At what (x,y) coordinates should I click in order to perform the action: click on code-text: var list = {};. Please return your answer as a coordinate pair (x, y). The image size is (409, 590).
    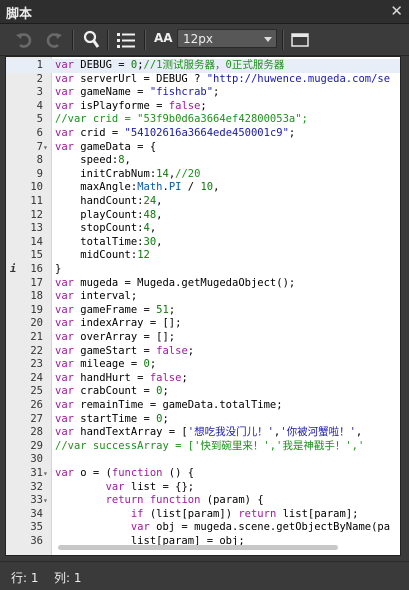
    Looking at the image, I should click on (150, 486).